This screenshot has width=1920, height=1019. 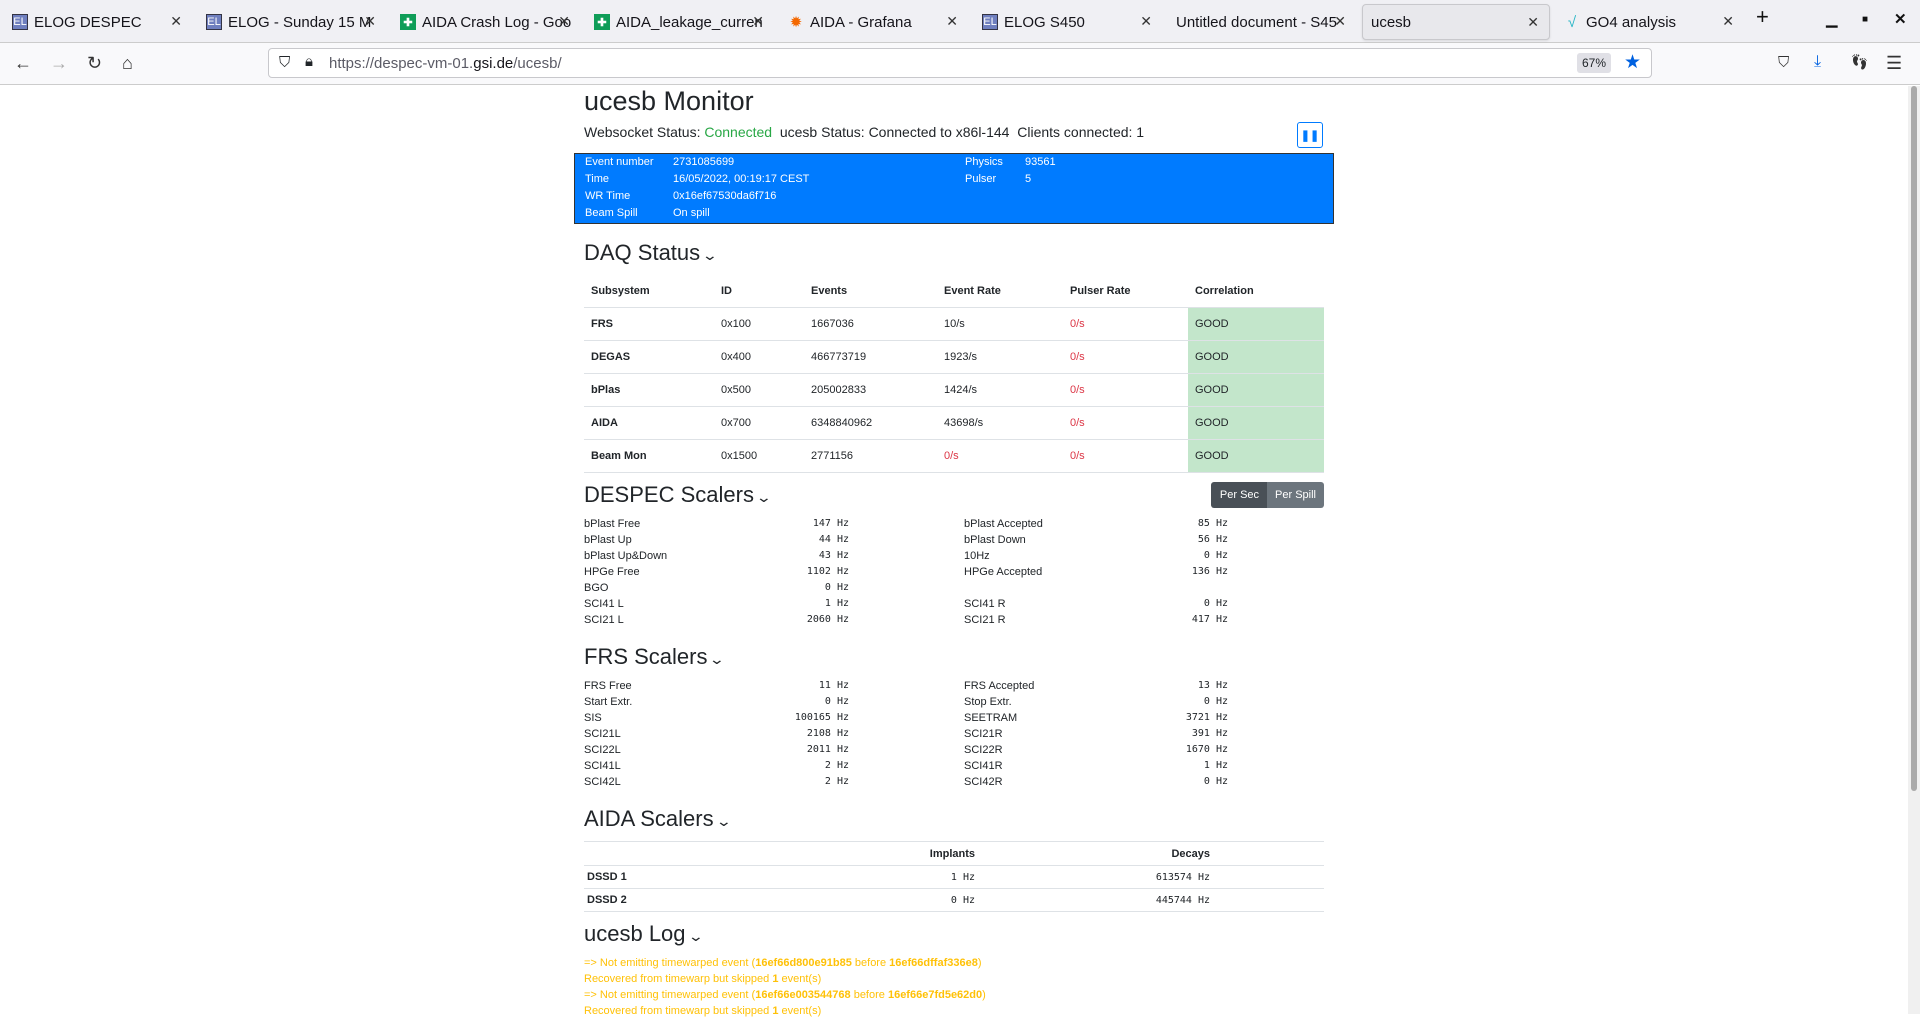 I want to click on table-cell: 0x700, so click(x=759, y=423).